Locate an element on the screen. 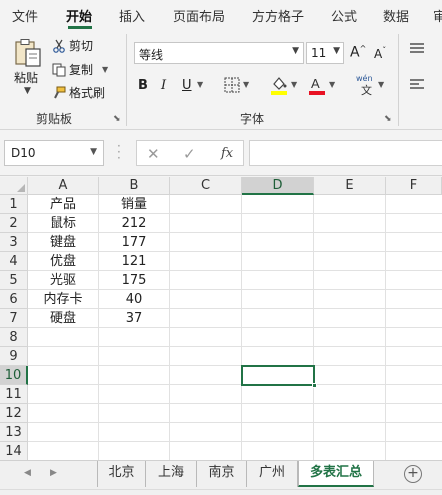 The width and height of the screenshot is (442, 495). resize-handle-icon: · · · is located at coordinates (119, 152).